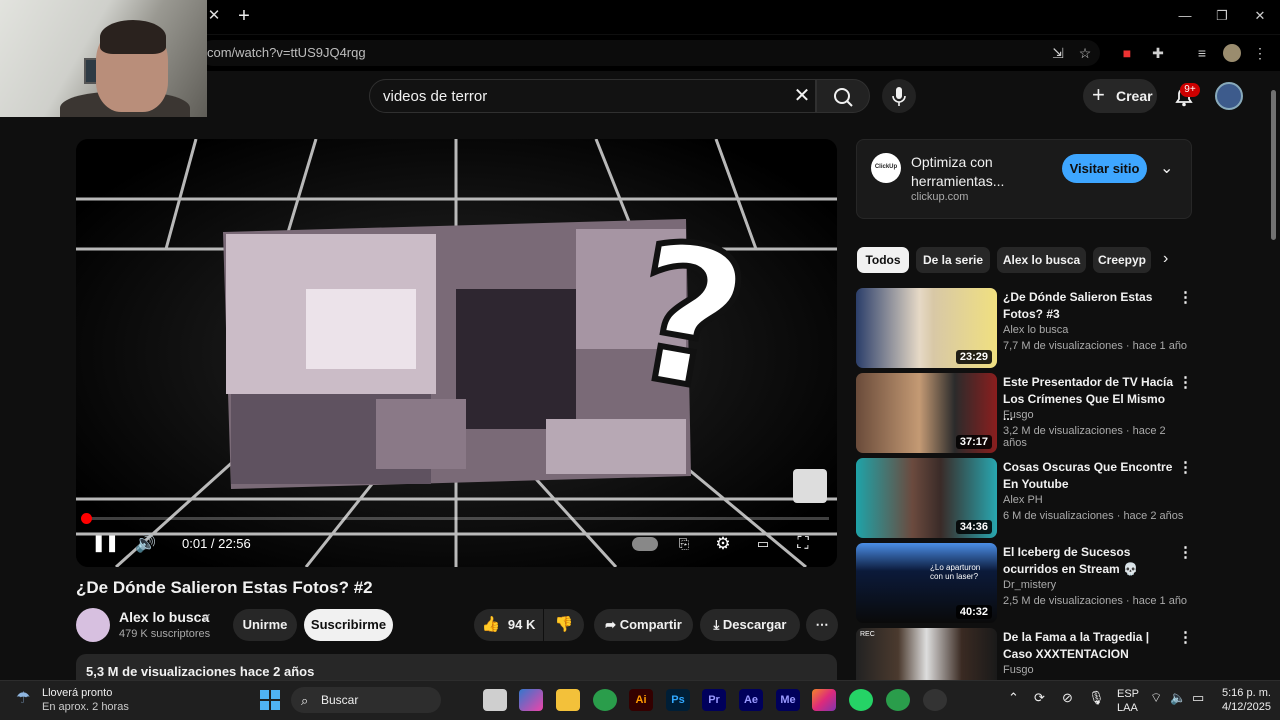 This screenshot has height=720, width=1280. What do you see at coordinates (1156, 698) in the screenshot?
I see `wifi-icon: ⌔` at bounding box center [1156, 698].